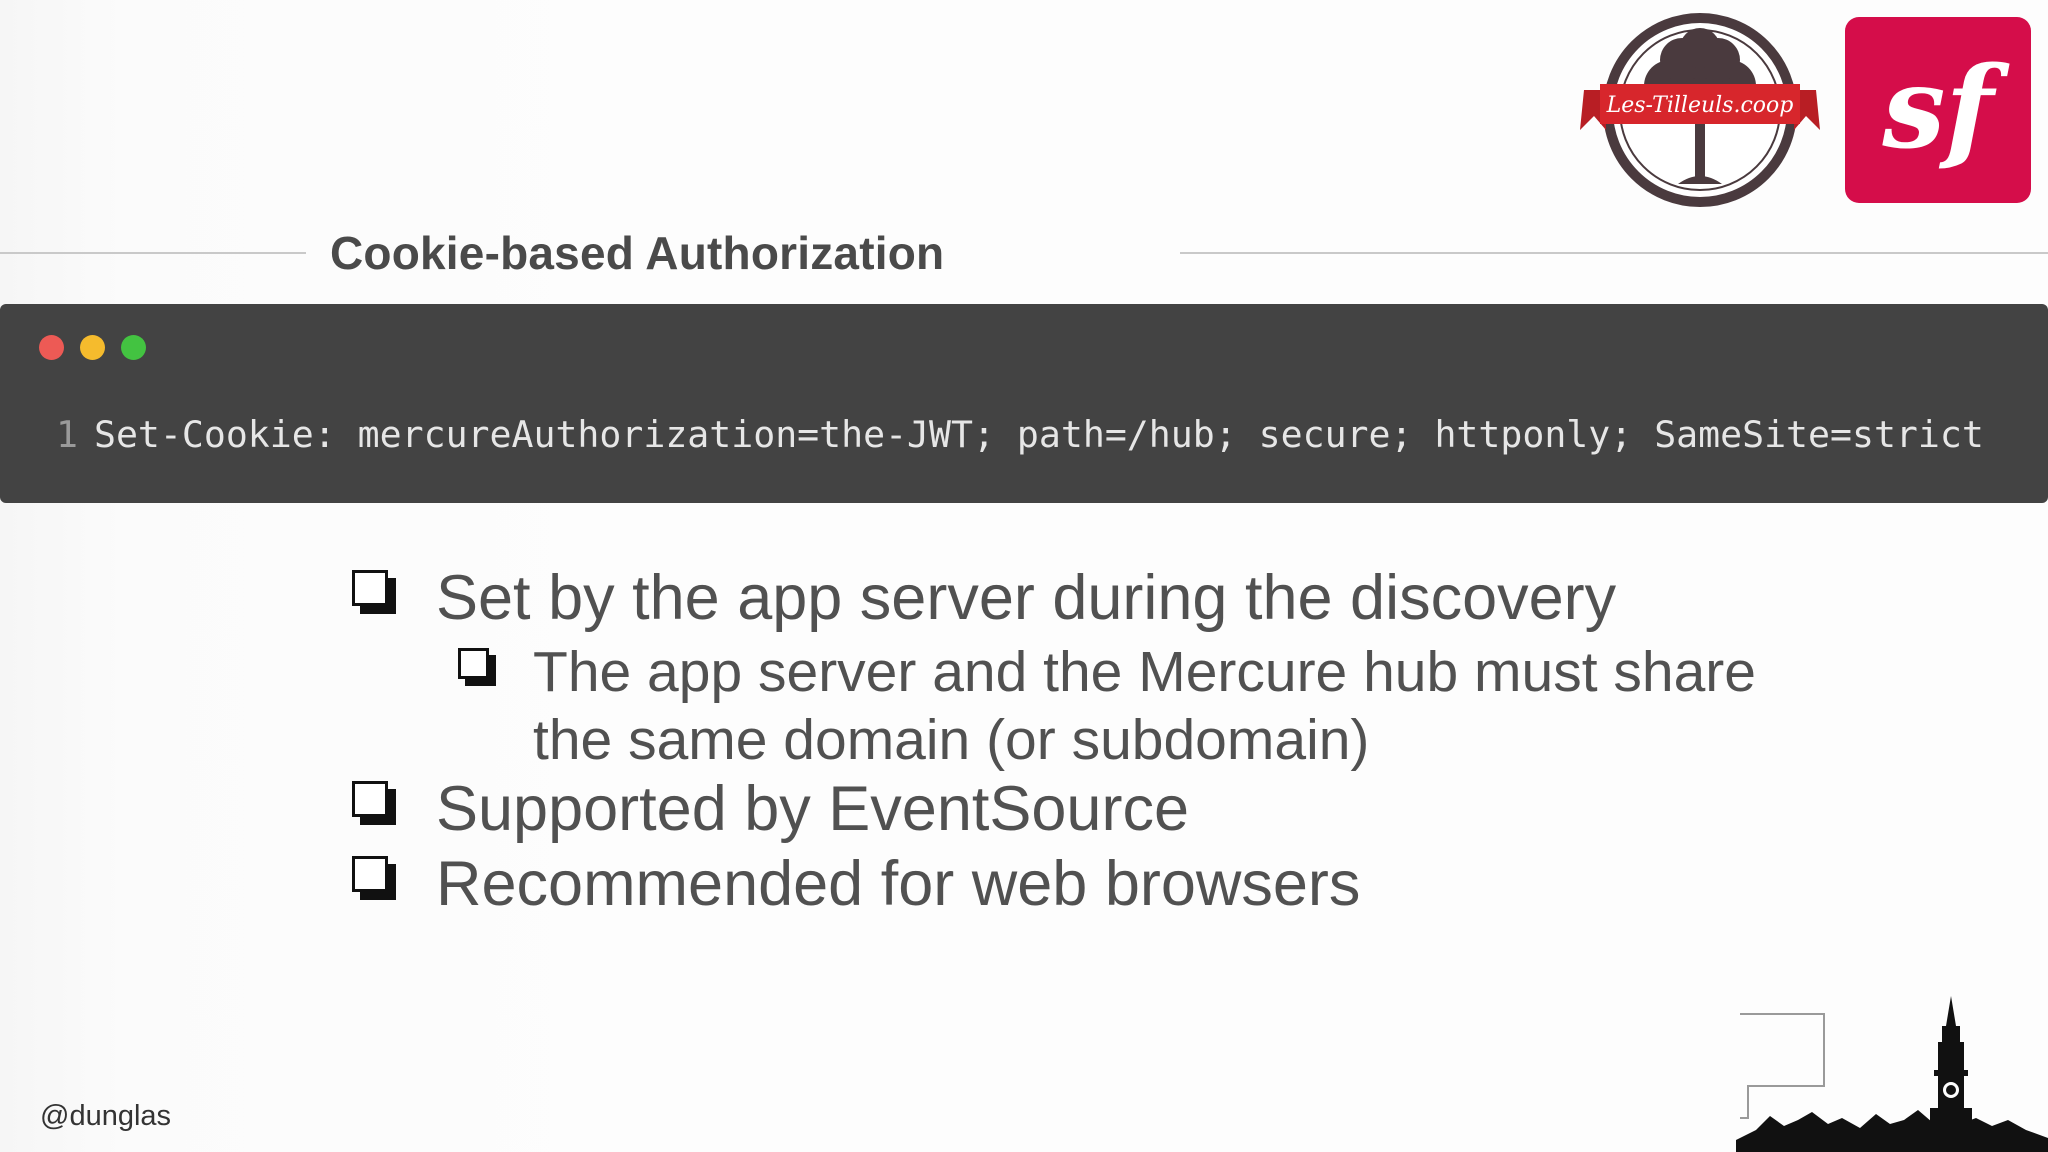  What do you see at coordinates (106, 1116) in the screenshot?
I see `author-handle: @dunglas` at bounding box center [106, 1116].